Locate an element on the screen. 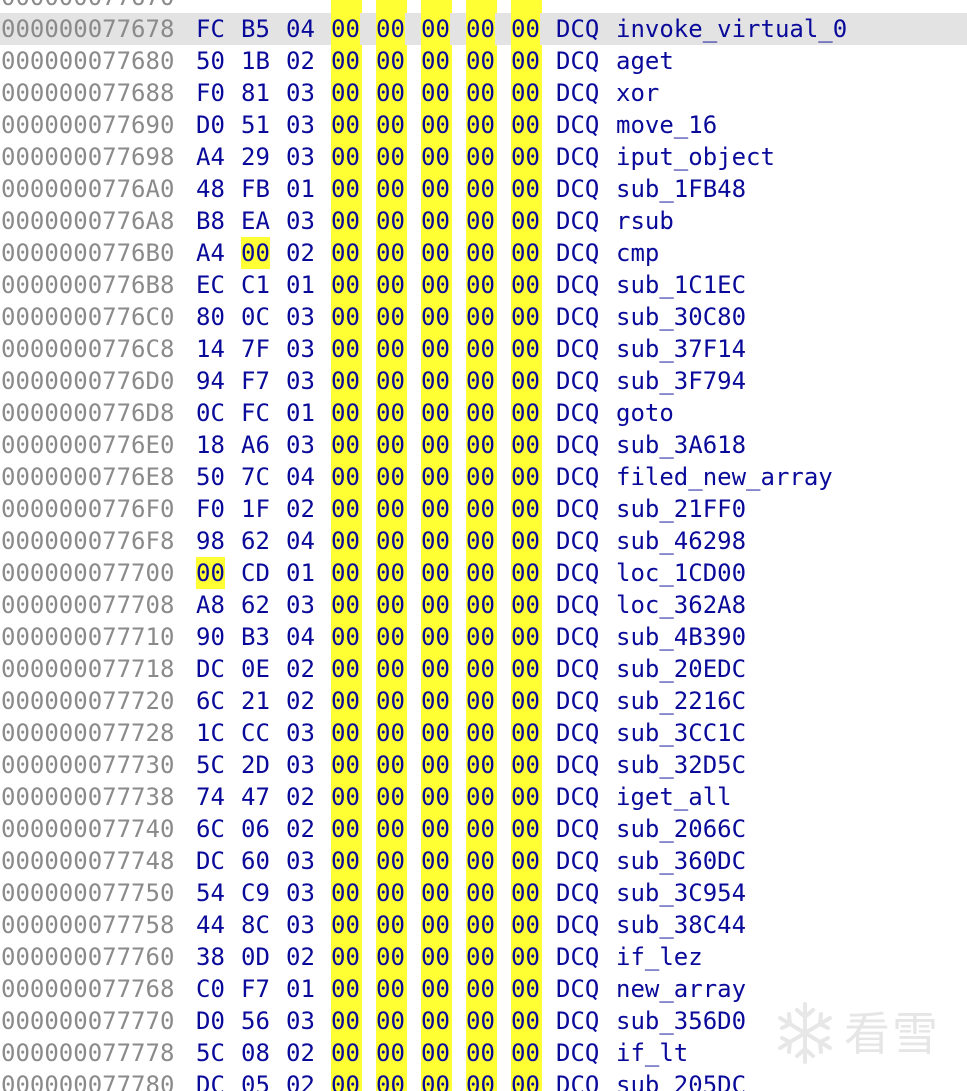 This screenshot has height=1091, width=967. byte-1: 7C is located at coordinates (255, 477).